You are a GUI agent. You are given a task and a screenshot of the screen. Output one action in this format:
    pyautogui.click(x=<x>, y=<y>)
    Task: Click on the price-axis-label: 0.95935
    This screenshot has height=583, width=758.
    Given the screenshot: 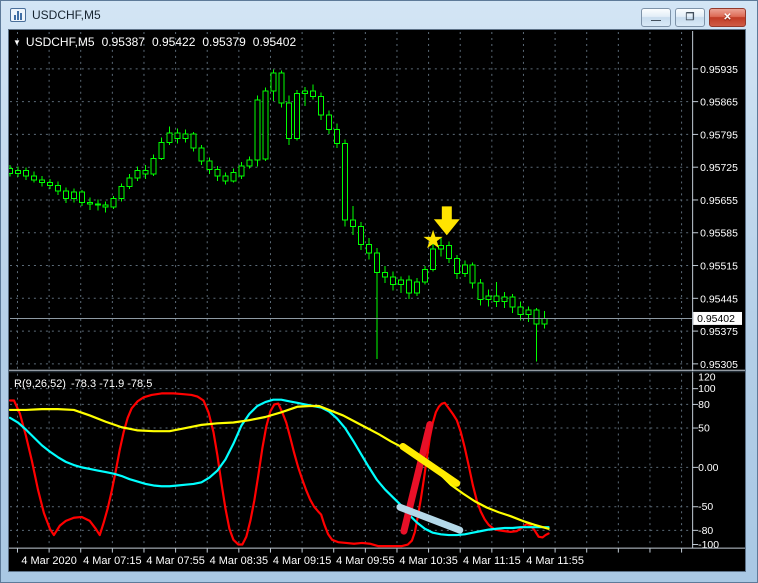 What is the action you would take?
    pyautogui.click(x=719, y=70)
    